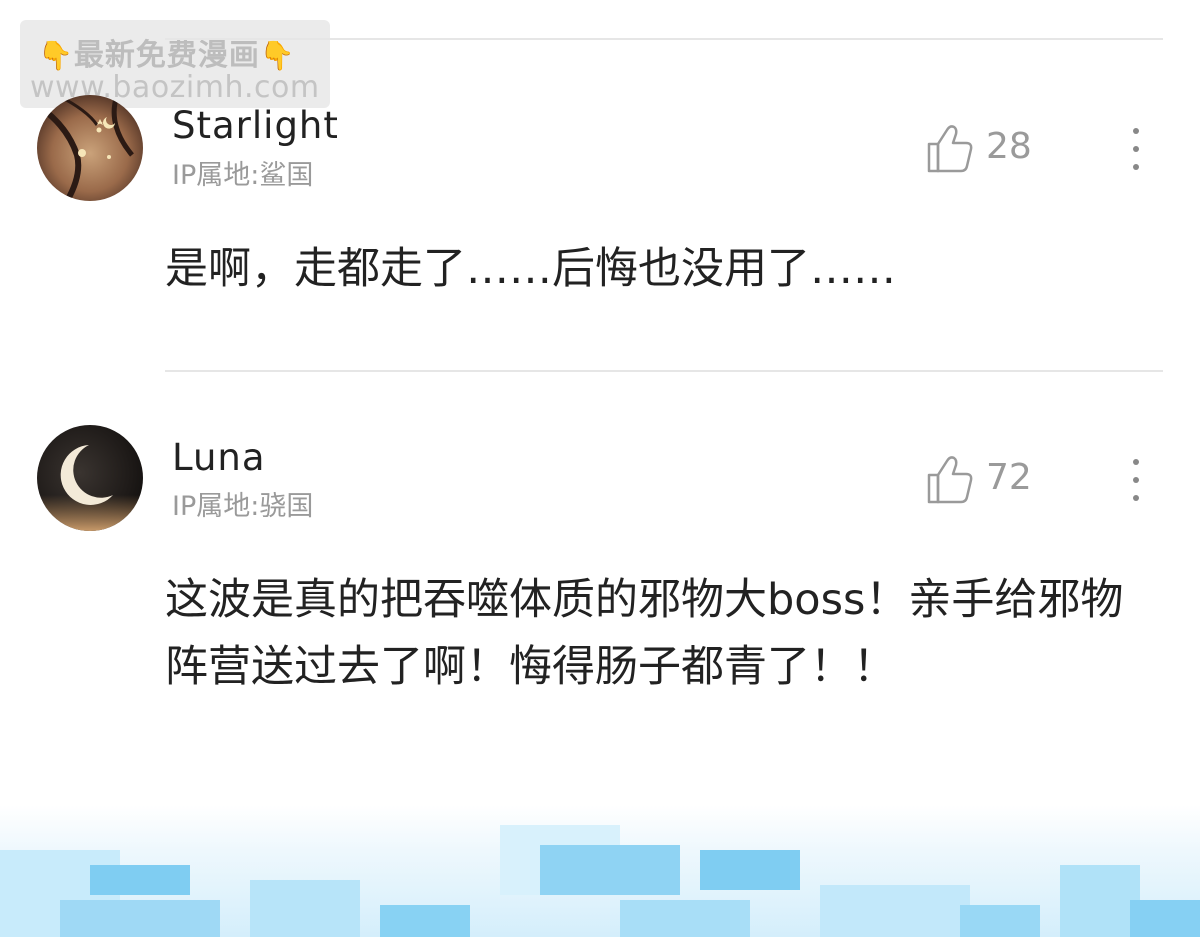 The height and width of the screenshot is (937, 1200). What do you see at coordinates (1009, 146) in the screenshot?
I see `like-count: 28` at bounding box center [1009, 146].